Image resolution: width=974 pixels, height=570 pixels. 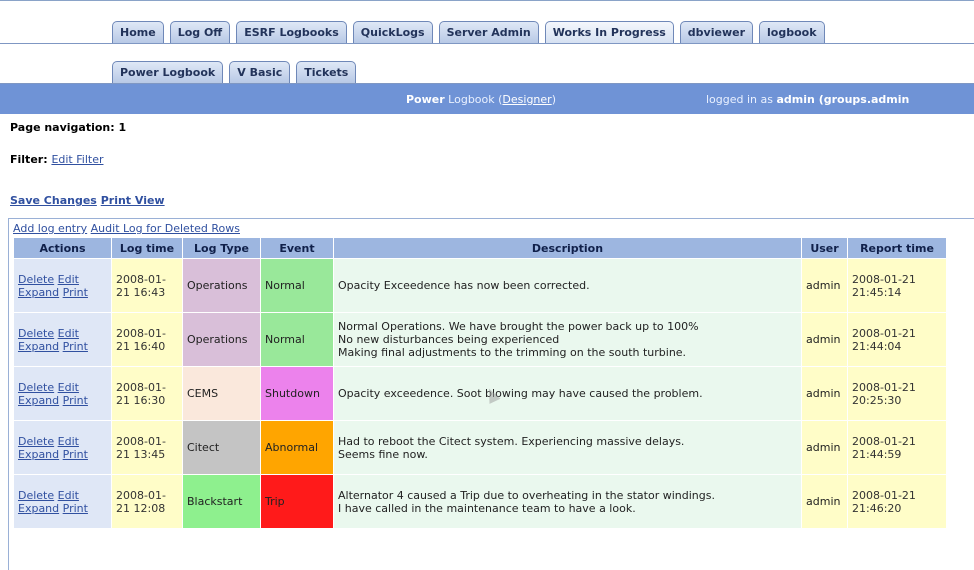 What do you see at coordinates (221, 248) in the screenshot?
I see `col-header-log-type: Log Type` at bounding box center [221, 248].